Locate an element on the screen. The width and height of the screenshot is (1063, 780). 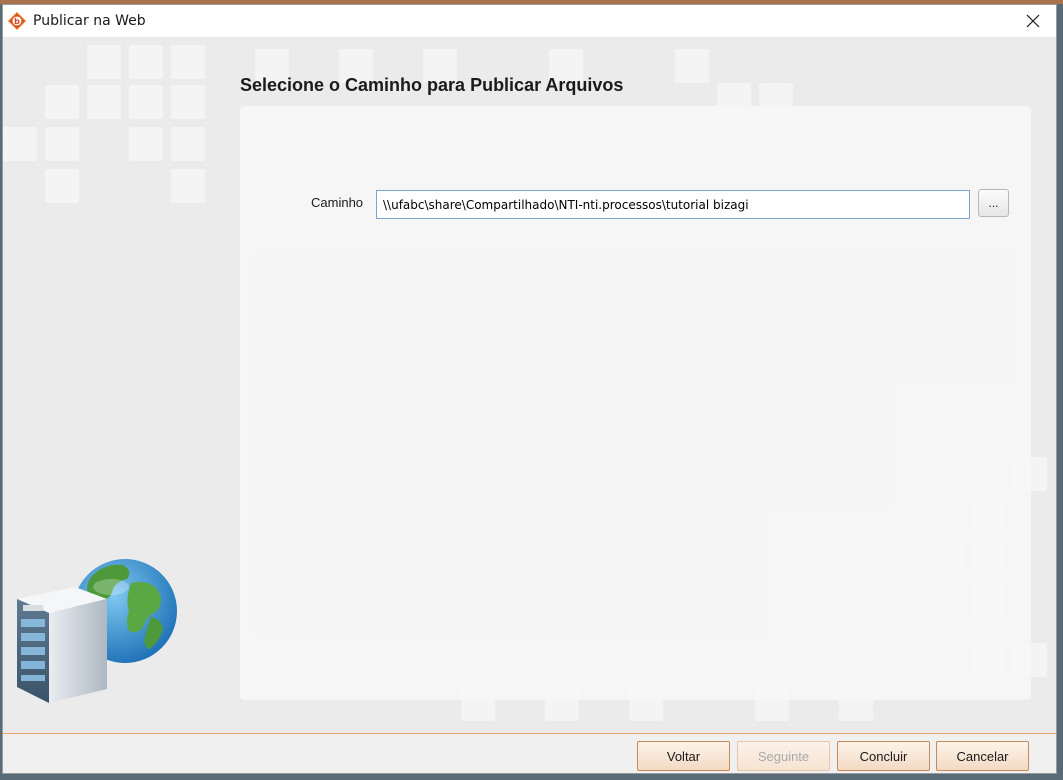
close-icon is located at coordinates (1033, 21).